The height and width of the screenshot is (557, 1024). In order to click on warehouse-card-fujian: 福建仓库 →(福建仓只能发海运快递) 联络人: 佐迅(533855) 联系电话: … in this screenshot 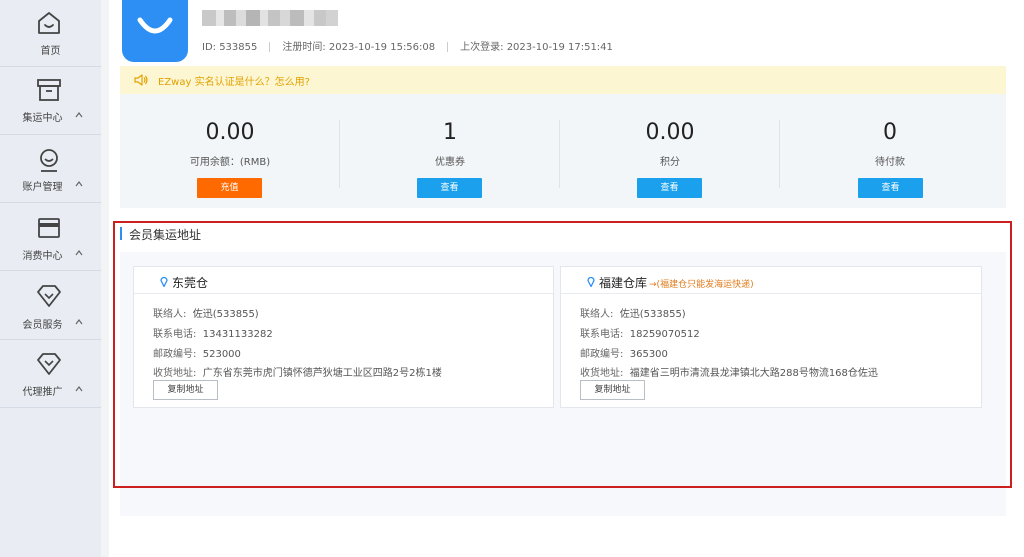, I will do `click(771, 337)`.